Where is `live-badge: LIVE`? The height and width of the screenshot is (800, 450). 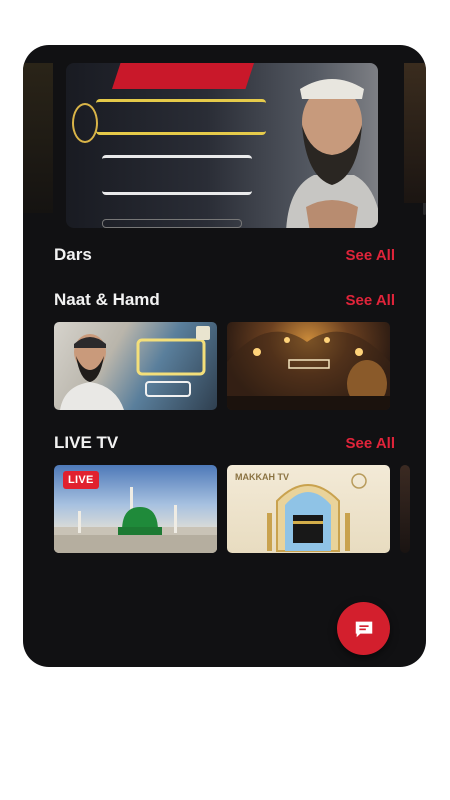 live-badge: LIVE is located at coordinates (81, 480).